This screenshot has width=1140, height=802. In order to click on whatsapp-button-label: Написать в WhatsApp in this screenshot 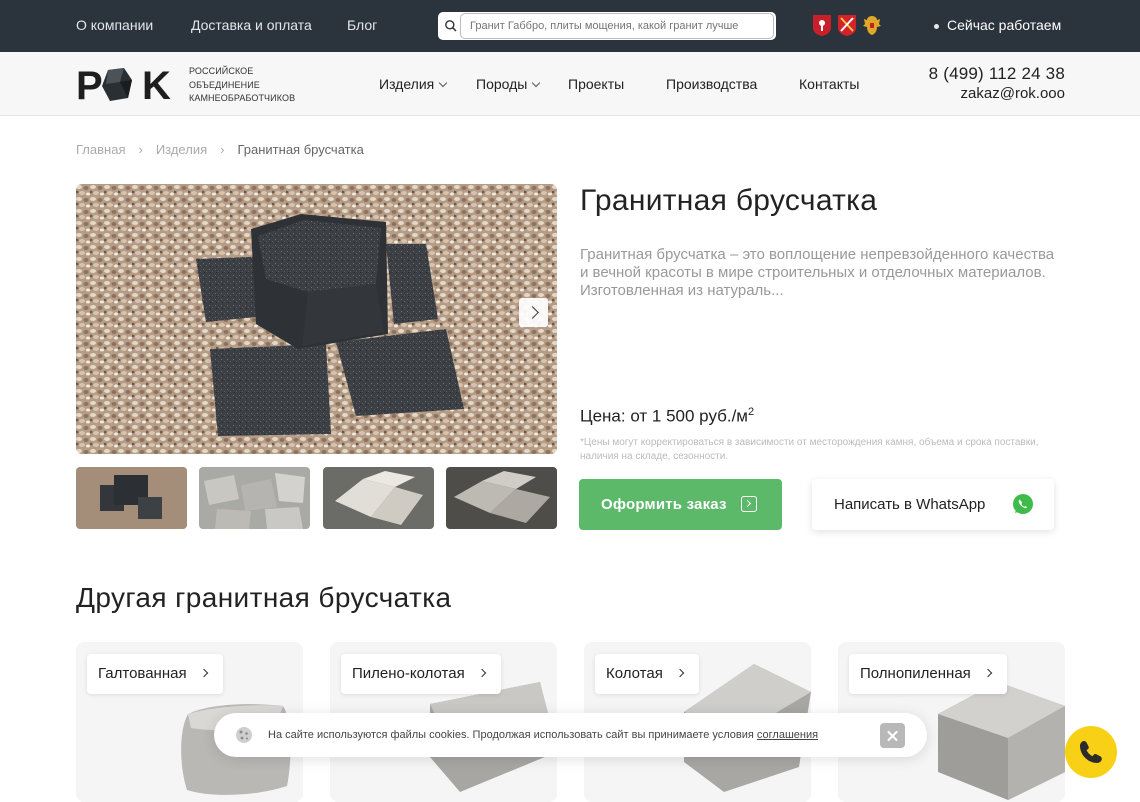, I will do `click(910, 504)`.